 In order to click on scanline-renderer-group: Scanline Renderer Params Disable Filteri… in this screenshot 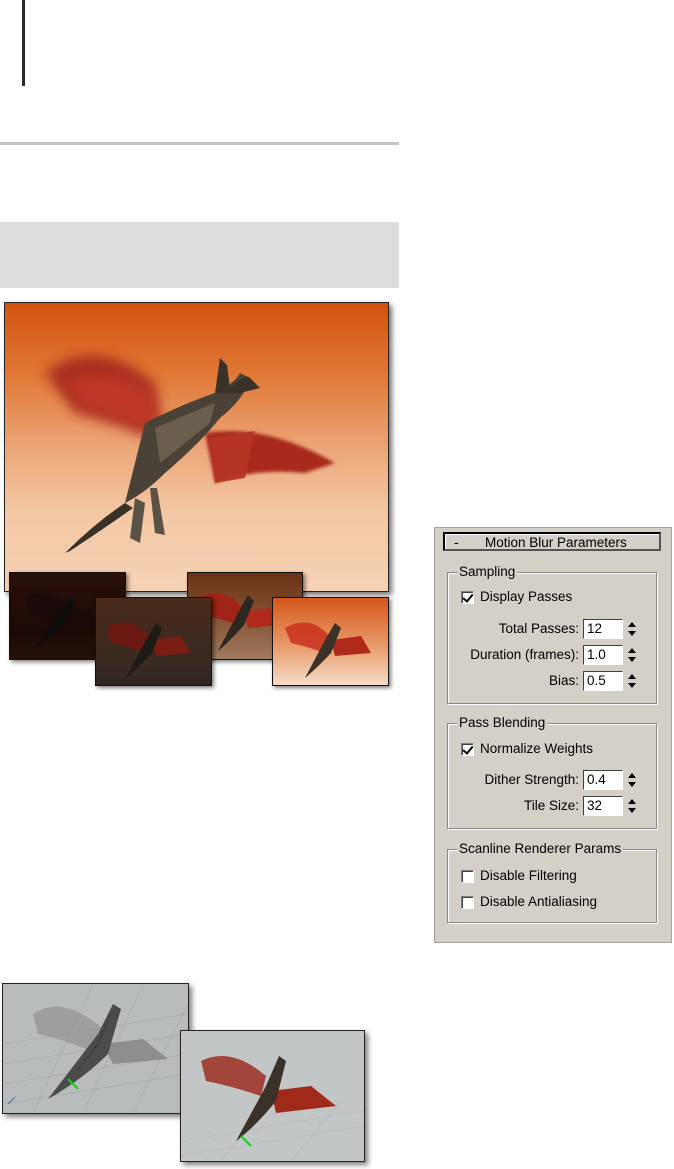, I will do `click(552, 882)`.